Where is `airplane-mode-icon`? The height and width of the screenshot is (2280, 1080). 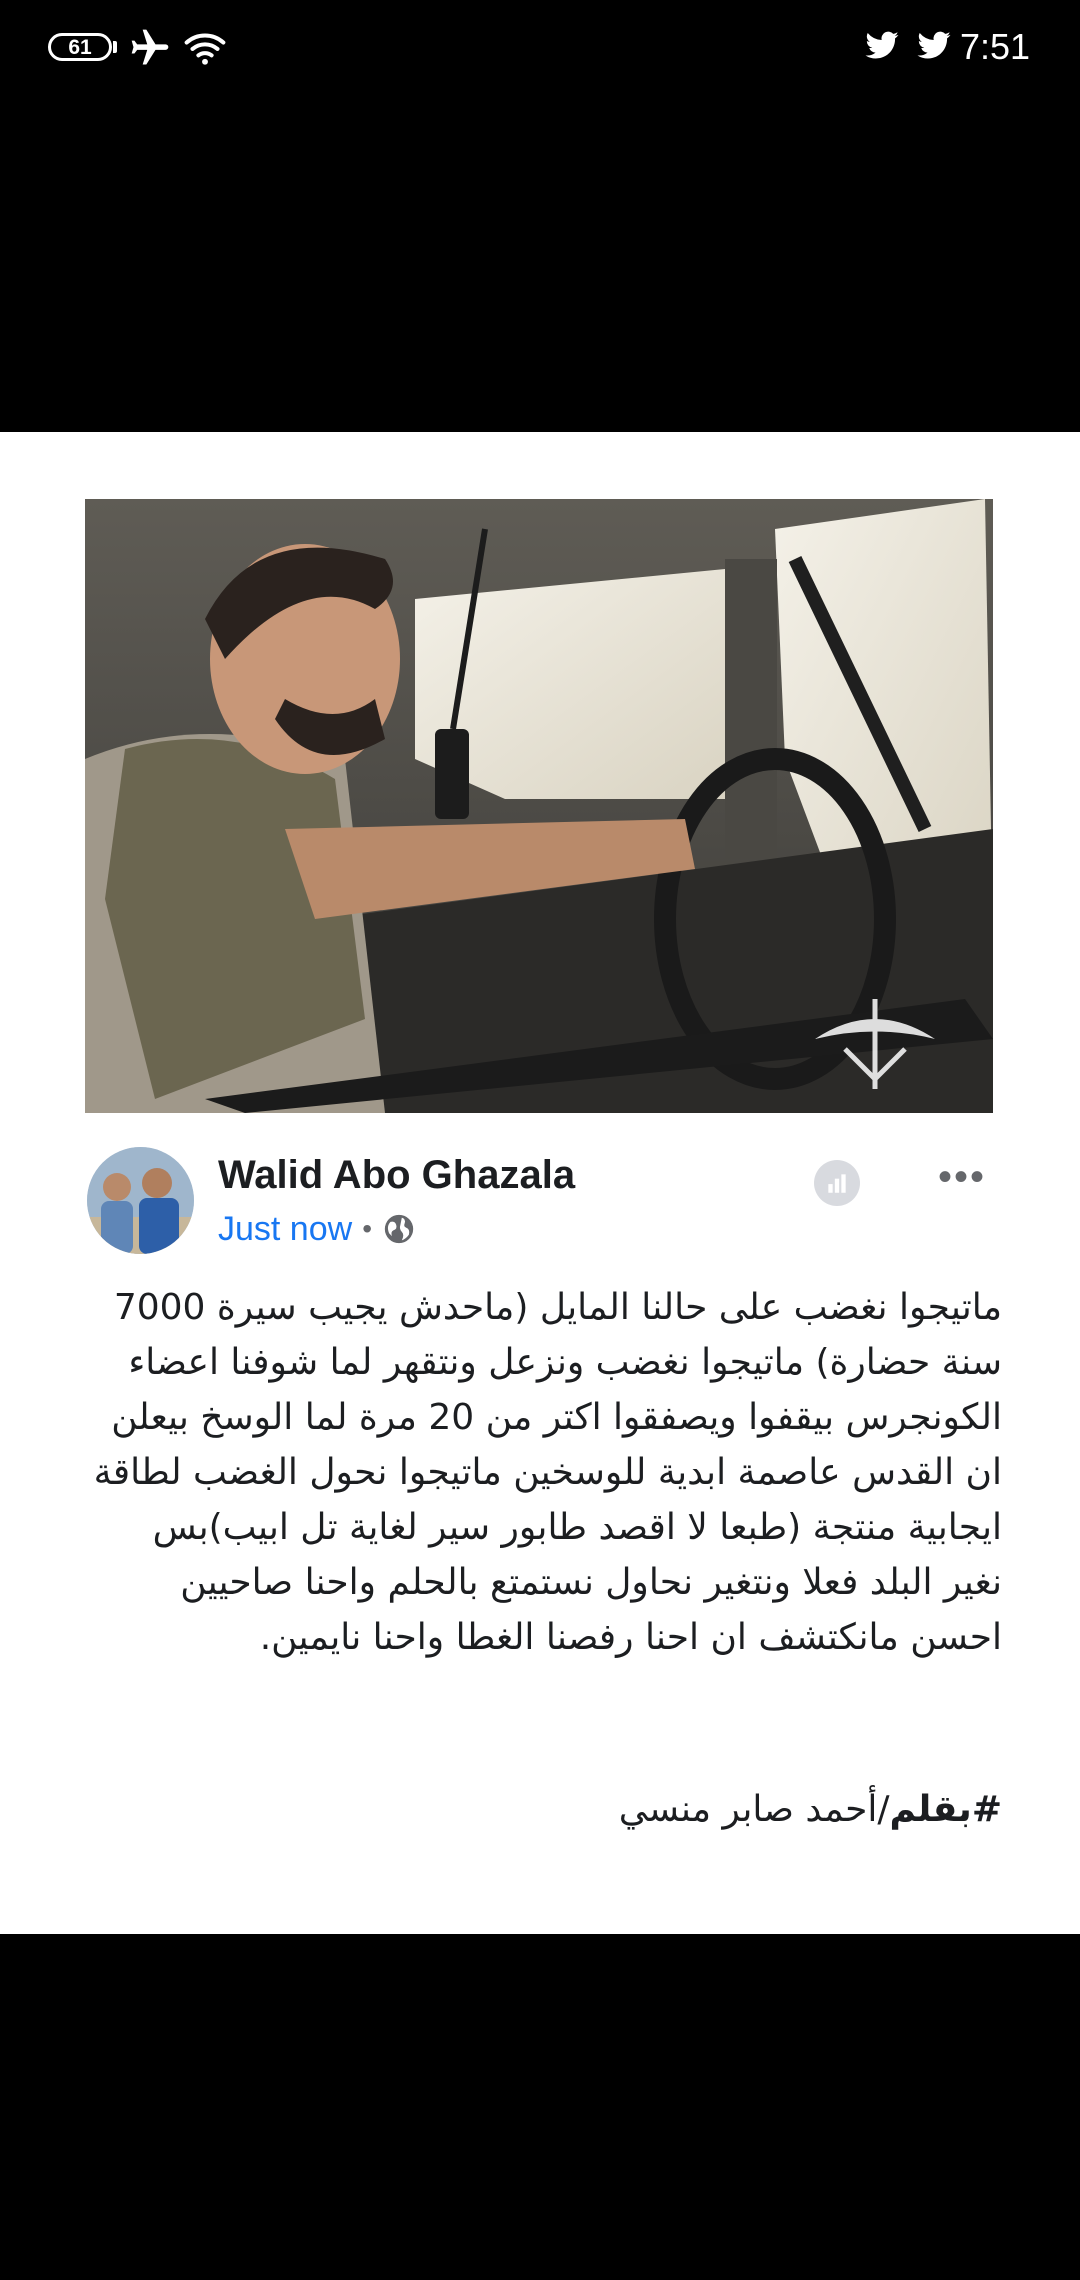
airplane-mode-icon is located at coordinates (150, 47).